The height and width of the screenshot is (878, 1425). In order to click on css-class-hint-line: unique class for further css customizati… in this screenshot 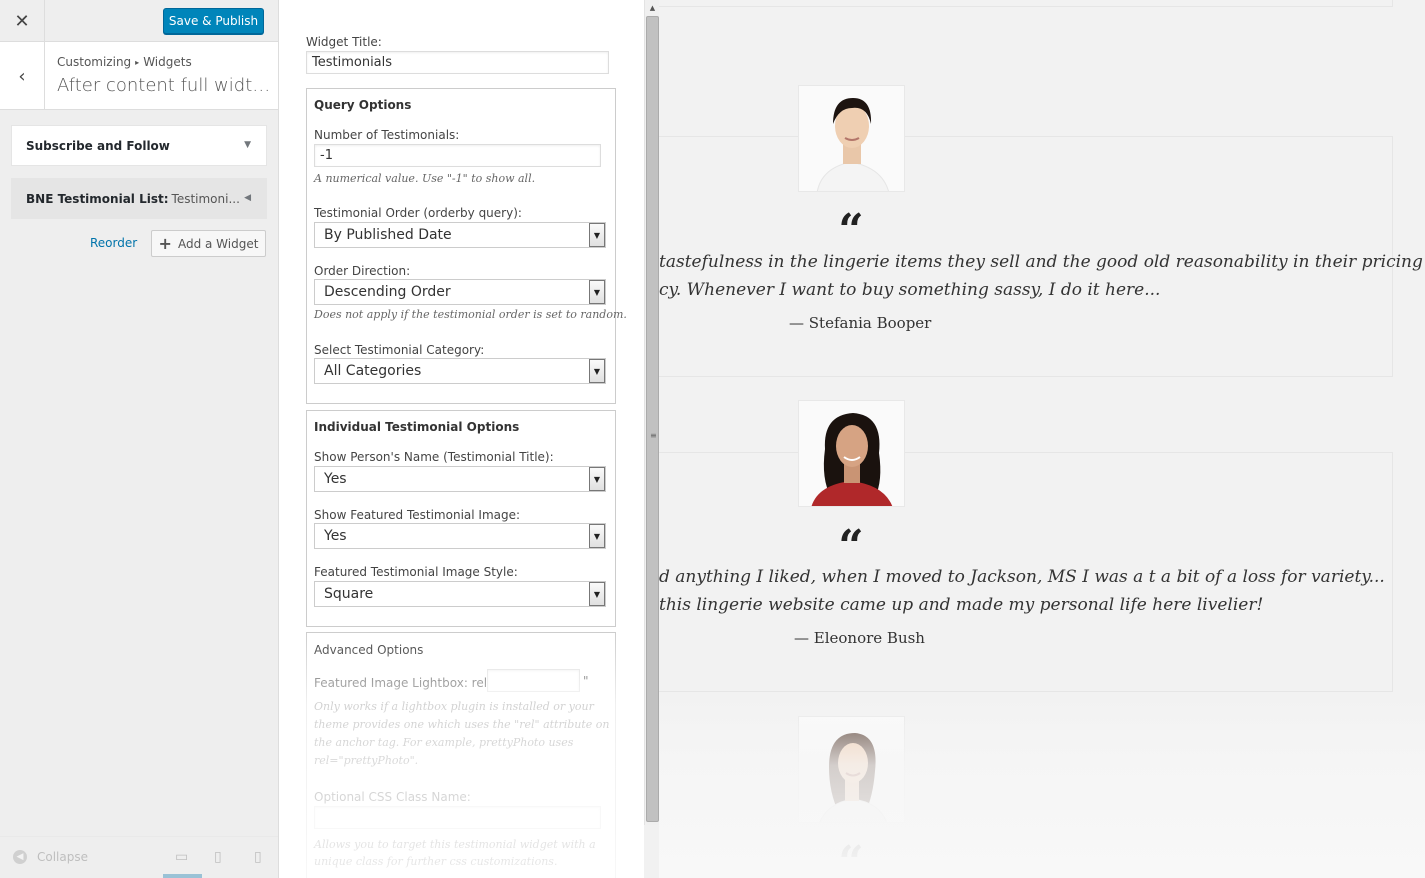, I will do `click(436, 861)`.